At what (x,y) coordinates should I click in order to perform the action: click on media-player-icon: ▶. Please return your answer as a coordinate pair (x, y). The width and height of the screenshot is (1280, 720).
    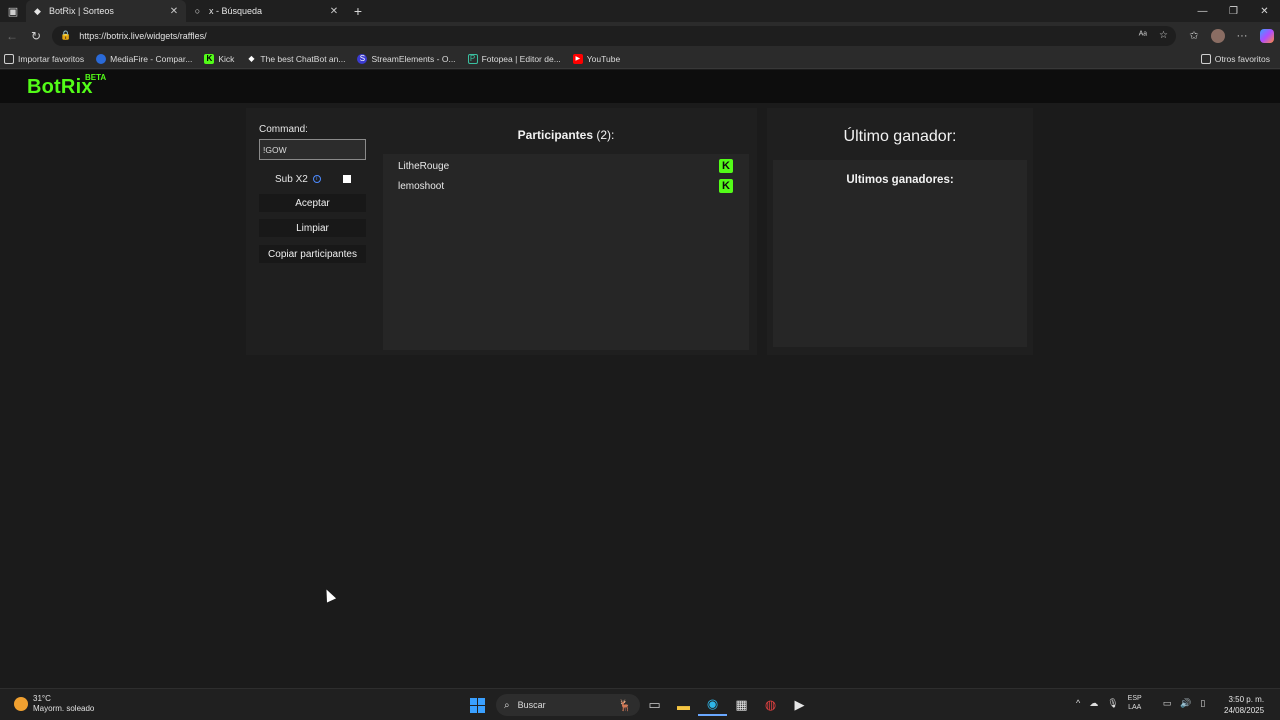
    Looking at the image, I should click on (799, 705).